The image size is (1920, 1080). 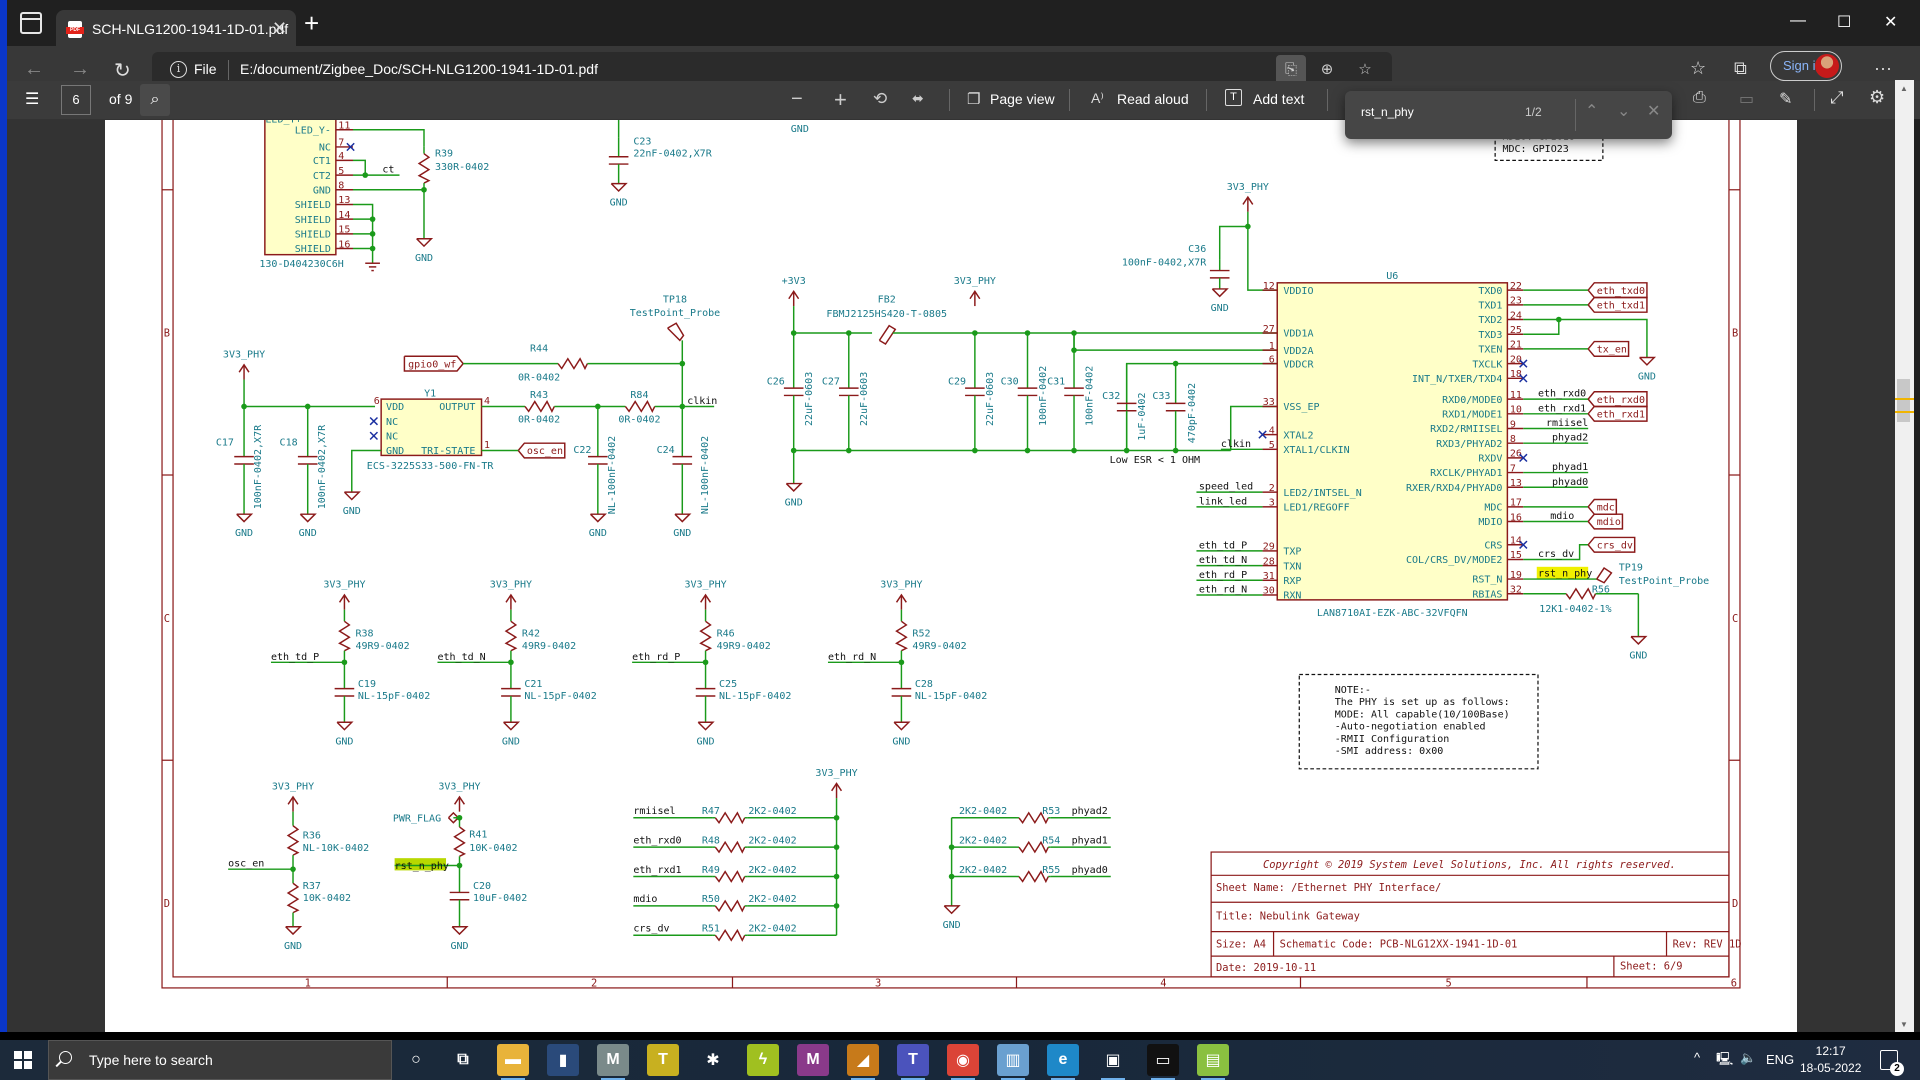 I want to click on scroll-down-arrow: ▼, so click(x=1904, y=1024).